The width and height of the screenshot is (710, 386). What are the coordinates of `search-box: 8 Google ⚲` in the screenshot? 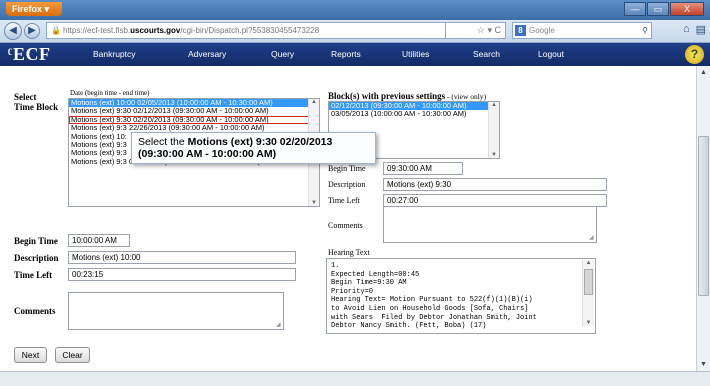 It's located at (582, 30).